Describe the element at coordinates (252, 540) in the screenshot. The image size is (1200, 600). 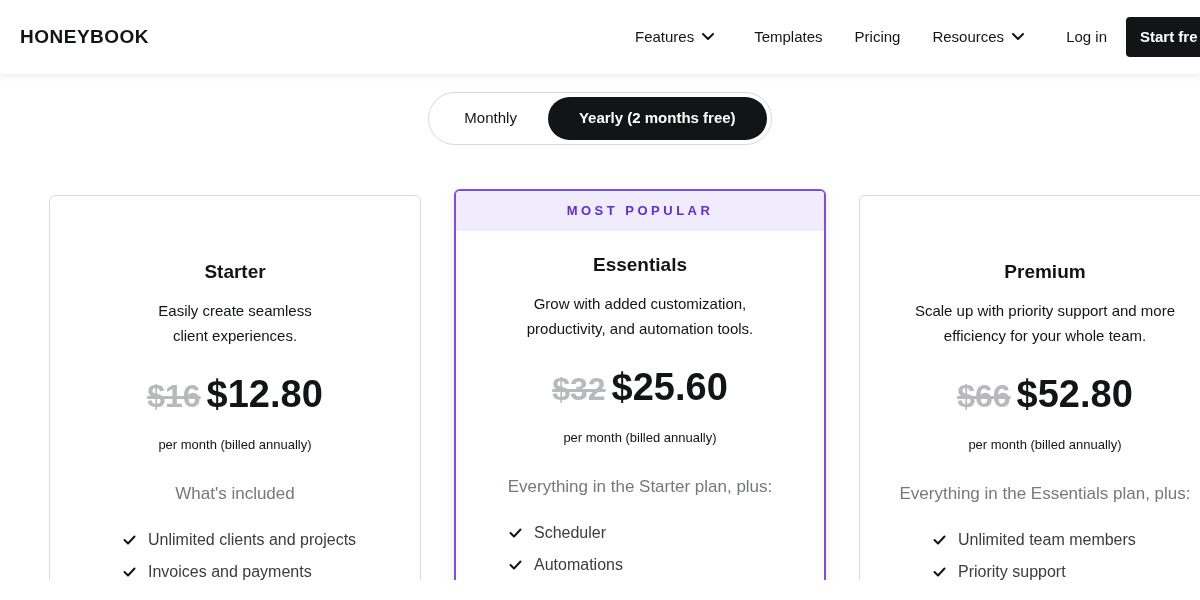
I see `feature-item: Unlimited clients and projects` at that location.